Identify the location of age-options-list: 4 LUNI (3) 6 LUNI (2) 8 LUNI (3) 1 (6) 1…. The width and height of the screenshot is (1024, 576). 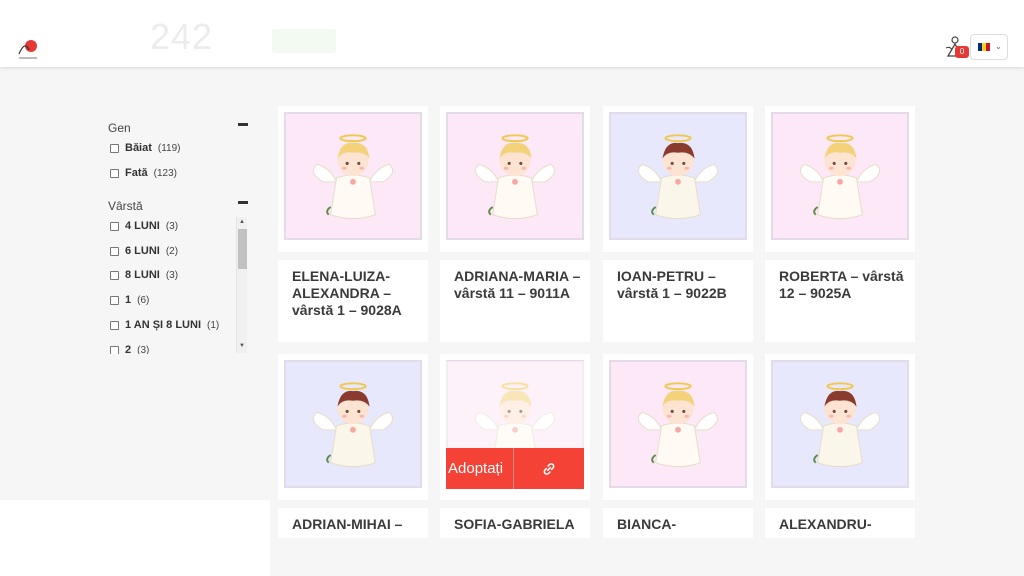
(176, 285).